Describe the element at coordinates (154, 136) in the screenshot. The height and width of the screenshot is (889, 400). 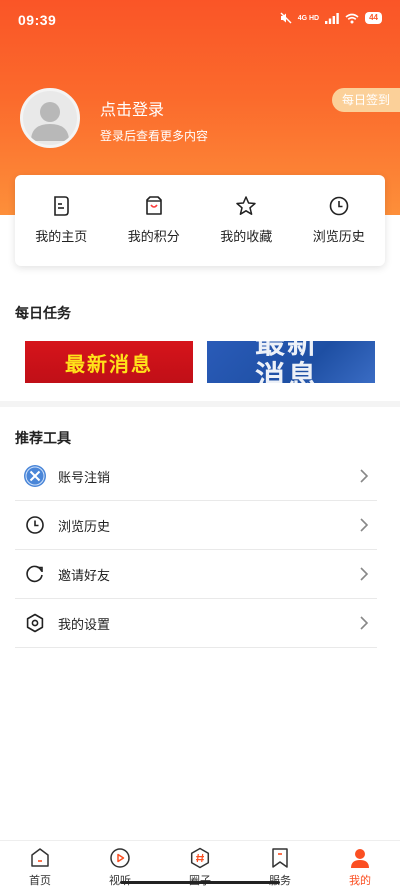
I see `login-hint: 登录后查看更多内容` at that location.